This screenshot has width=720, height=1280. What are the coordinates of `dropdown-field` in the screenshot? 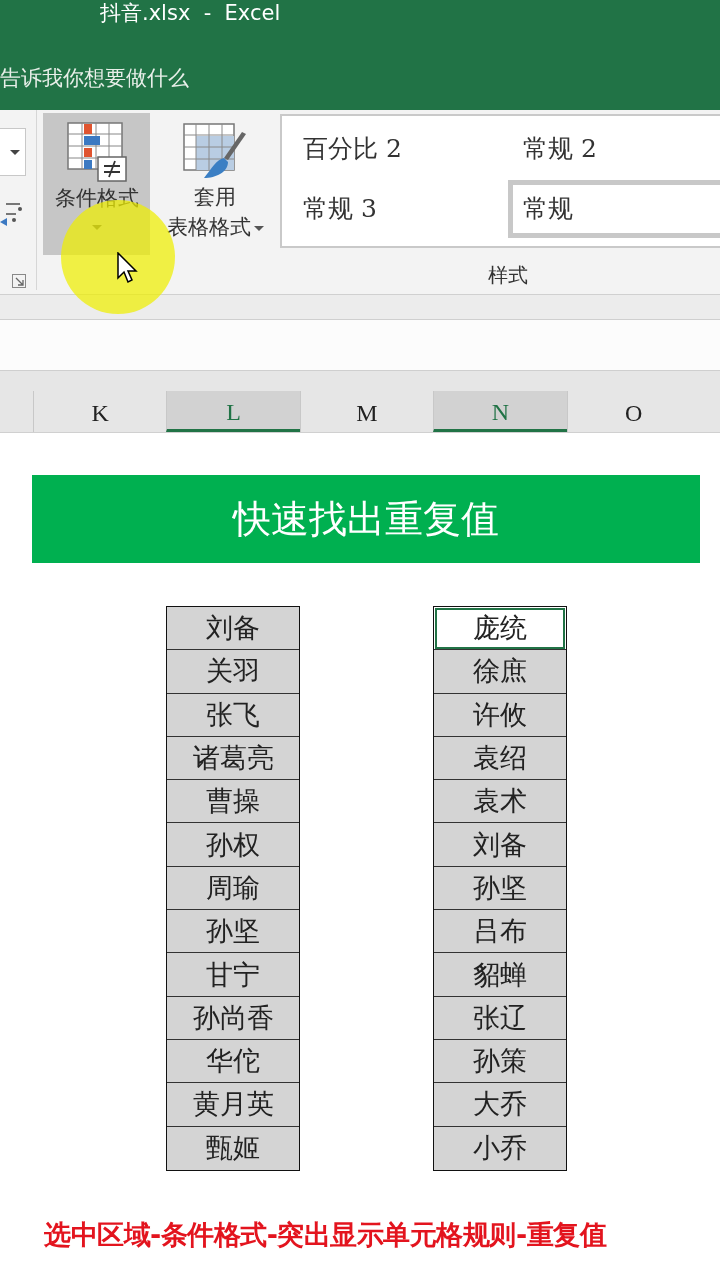 It's located at (13, 152).